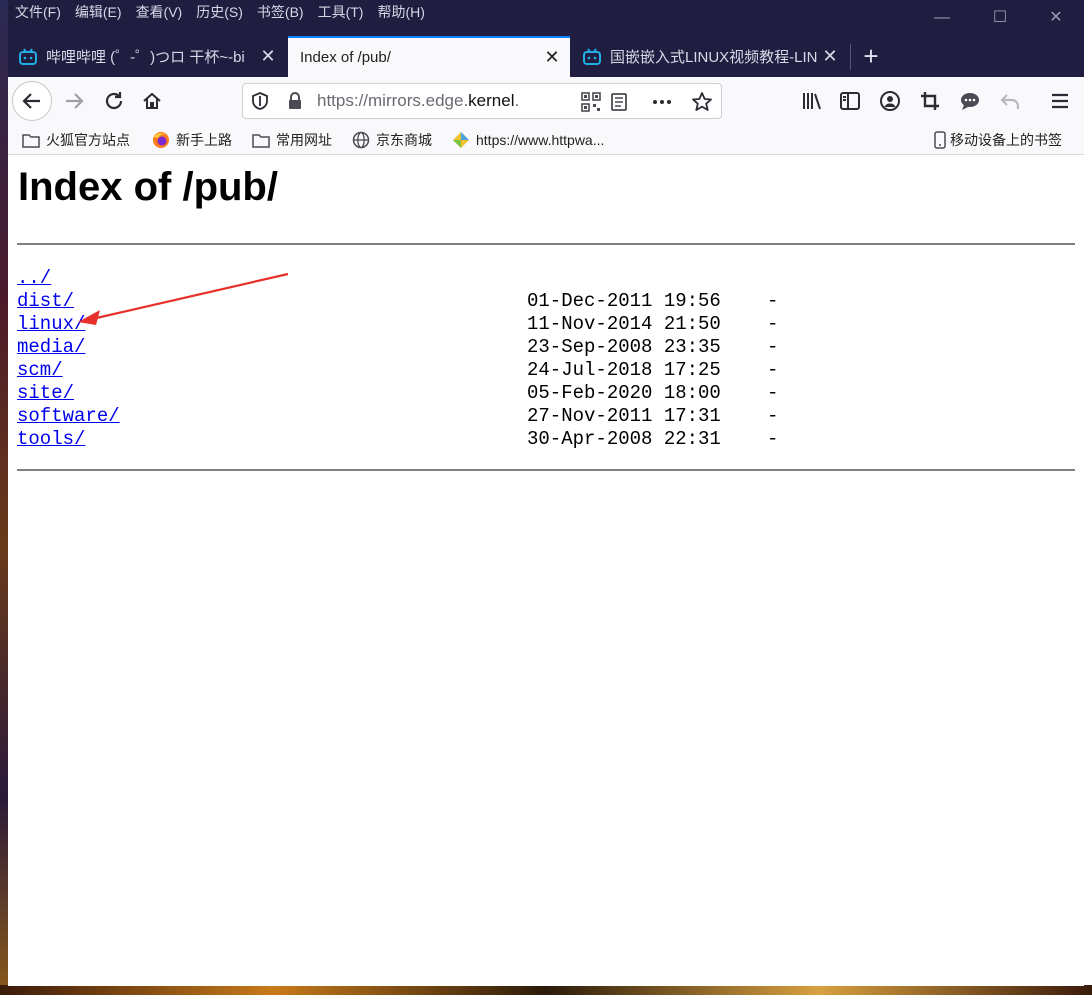  What do you see at coordinates (592, 57) in the screenshot?
I see `bilibili-icon` at bounding box center [592, 57].